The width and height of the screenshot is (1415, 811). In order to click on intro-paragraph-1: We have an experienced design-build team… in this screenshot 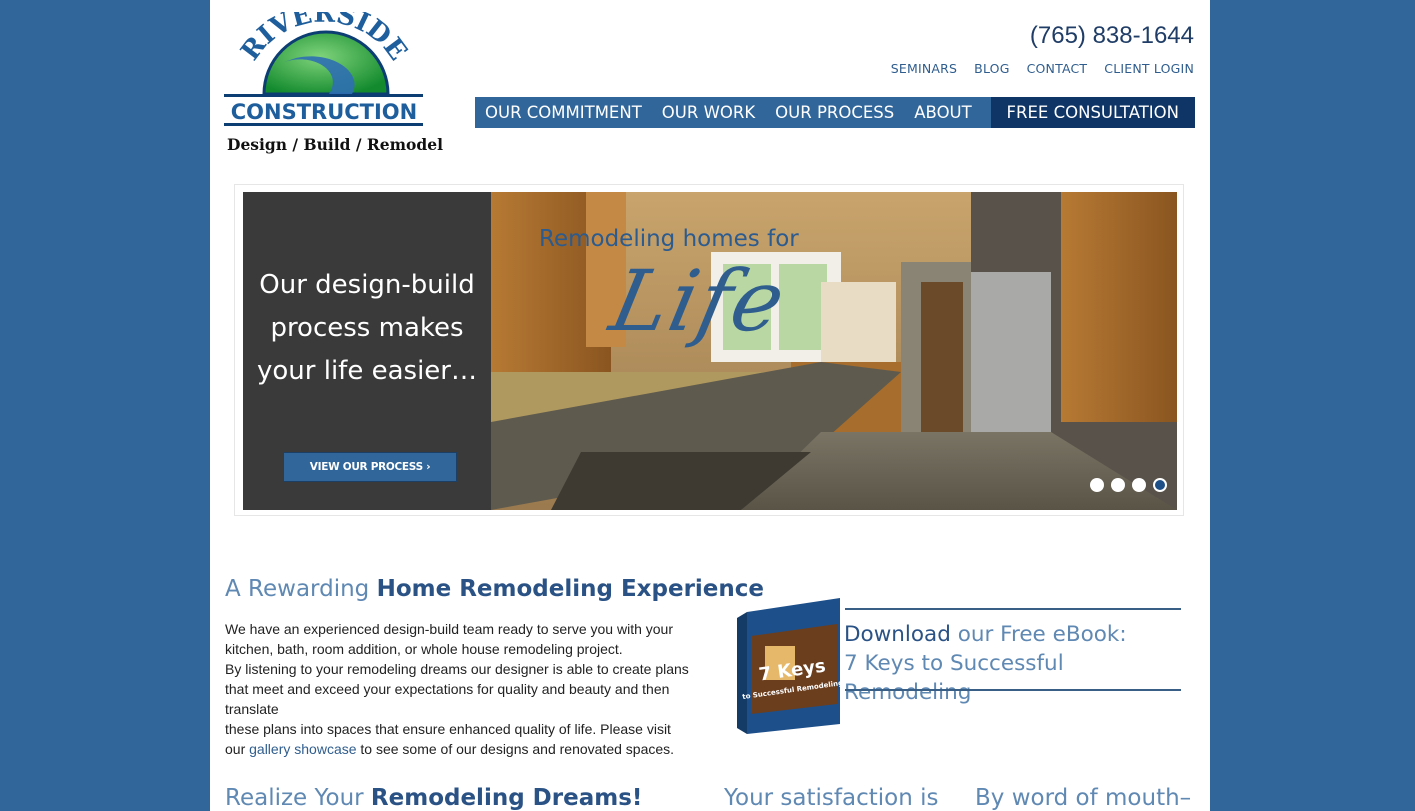, I will do `click(449, 639)`.